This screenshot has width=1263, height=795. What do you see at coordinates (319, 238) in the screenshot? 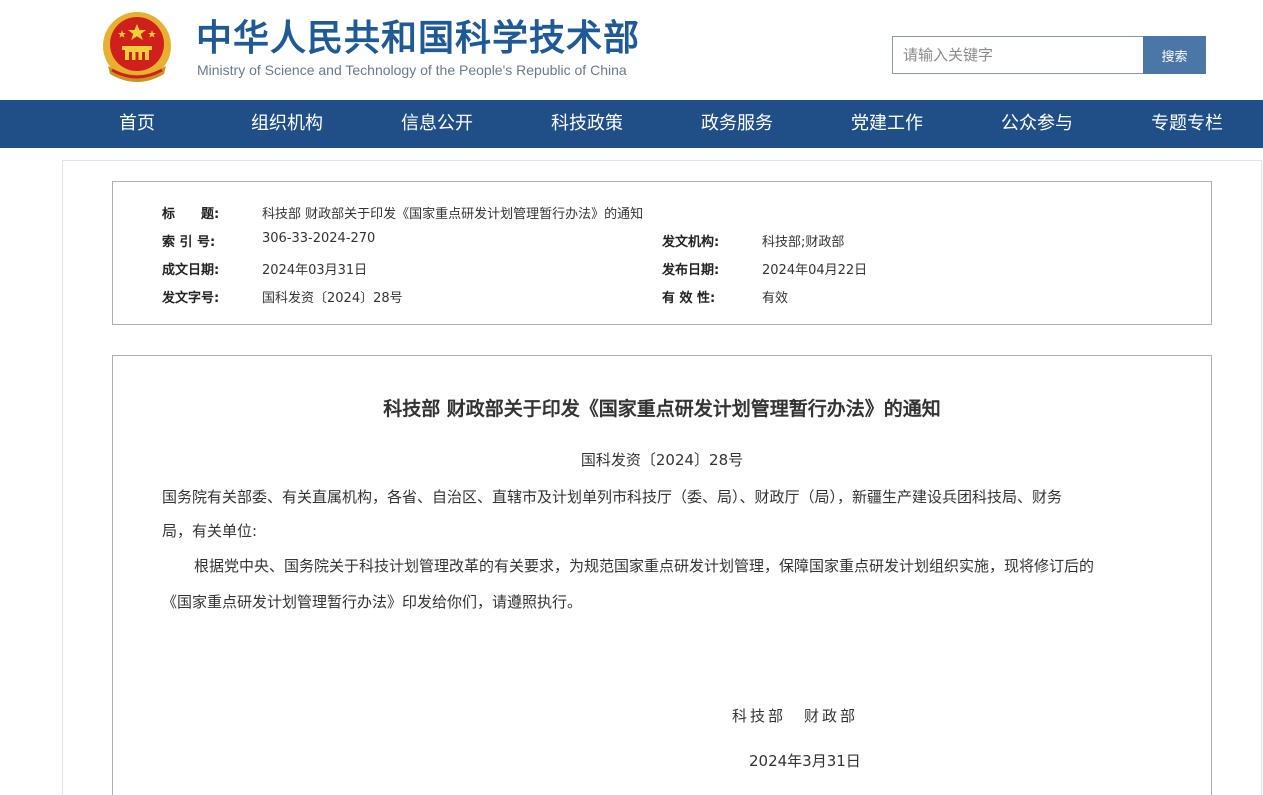
I see `meta-index-value: 306-33-2024-270` at bounding box center [319, 238].